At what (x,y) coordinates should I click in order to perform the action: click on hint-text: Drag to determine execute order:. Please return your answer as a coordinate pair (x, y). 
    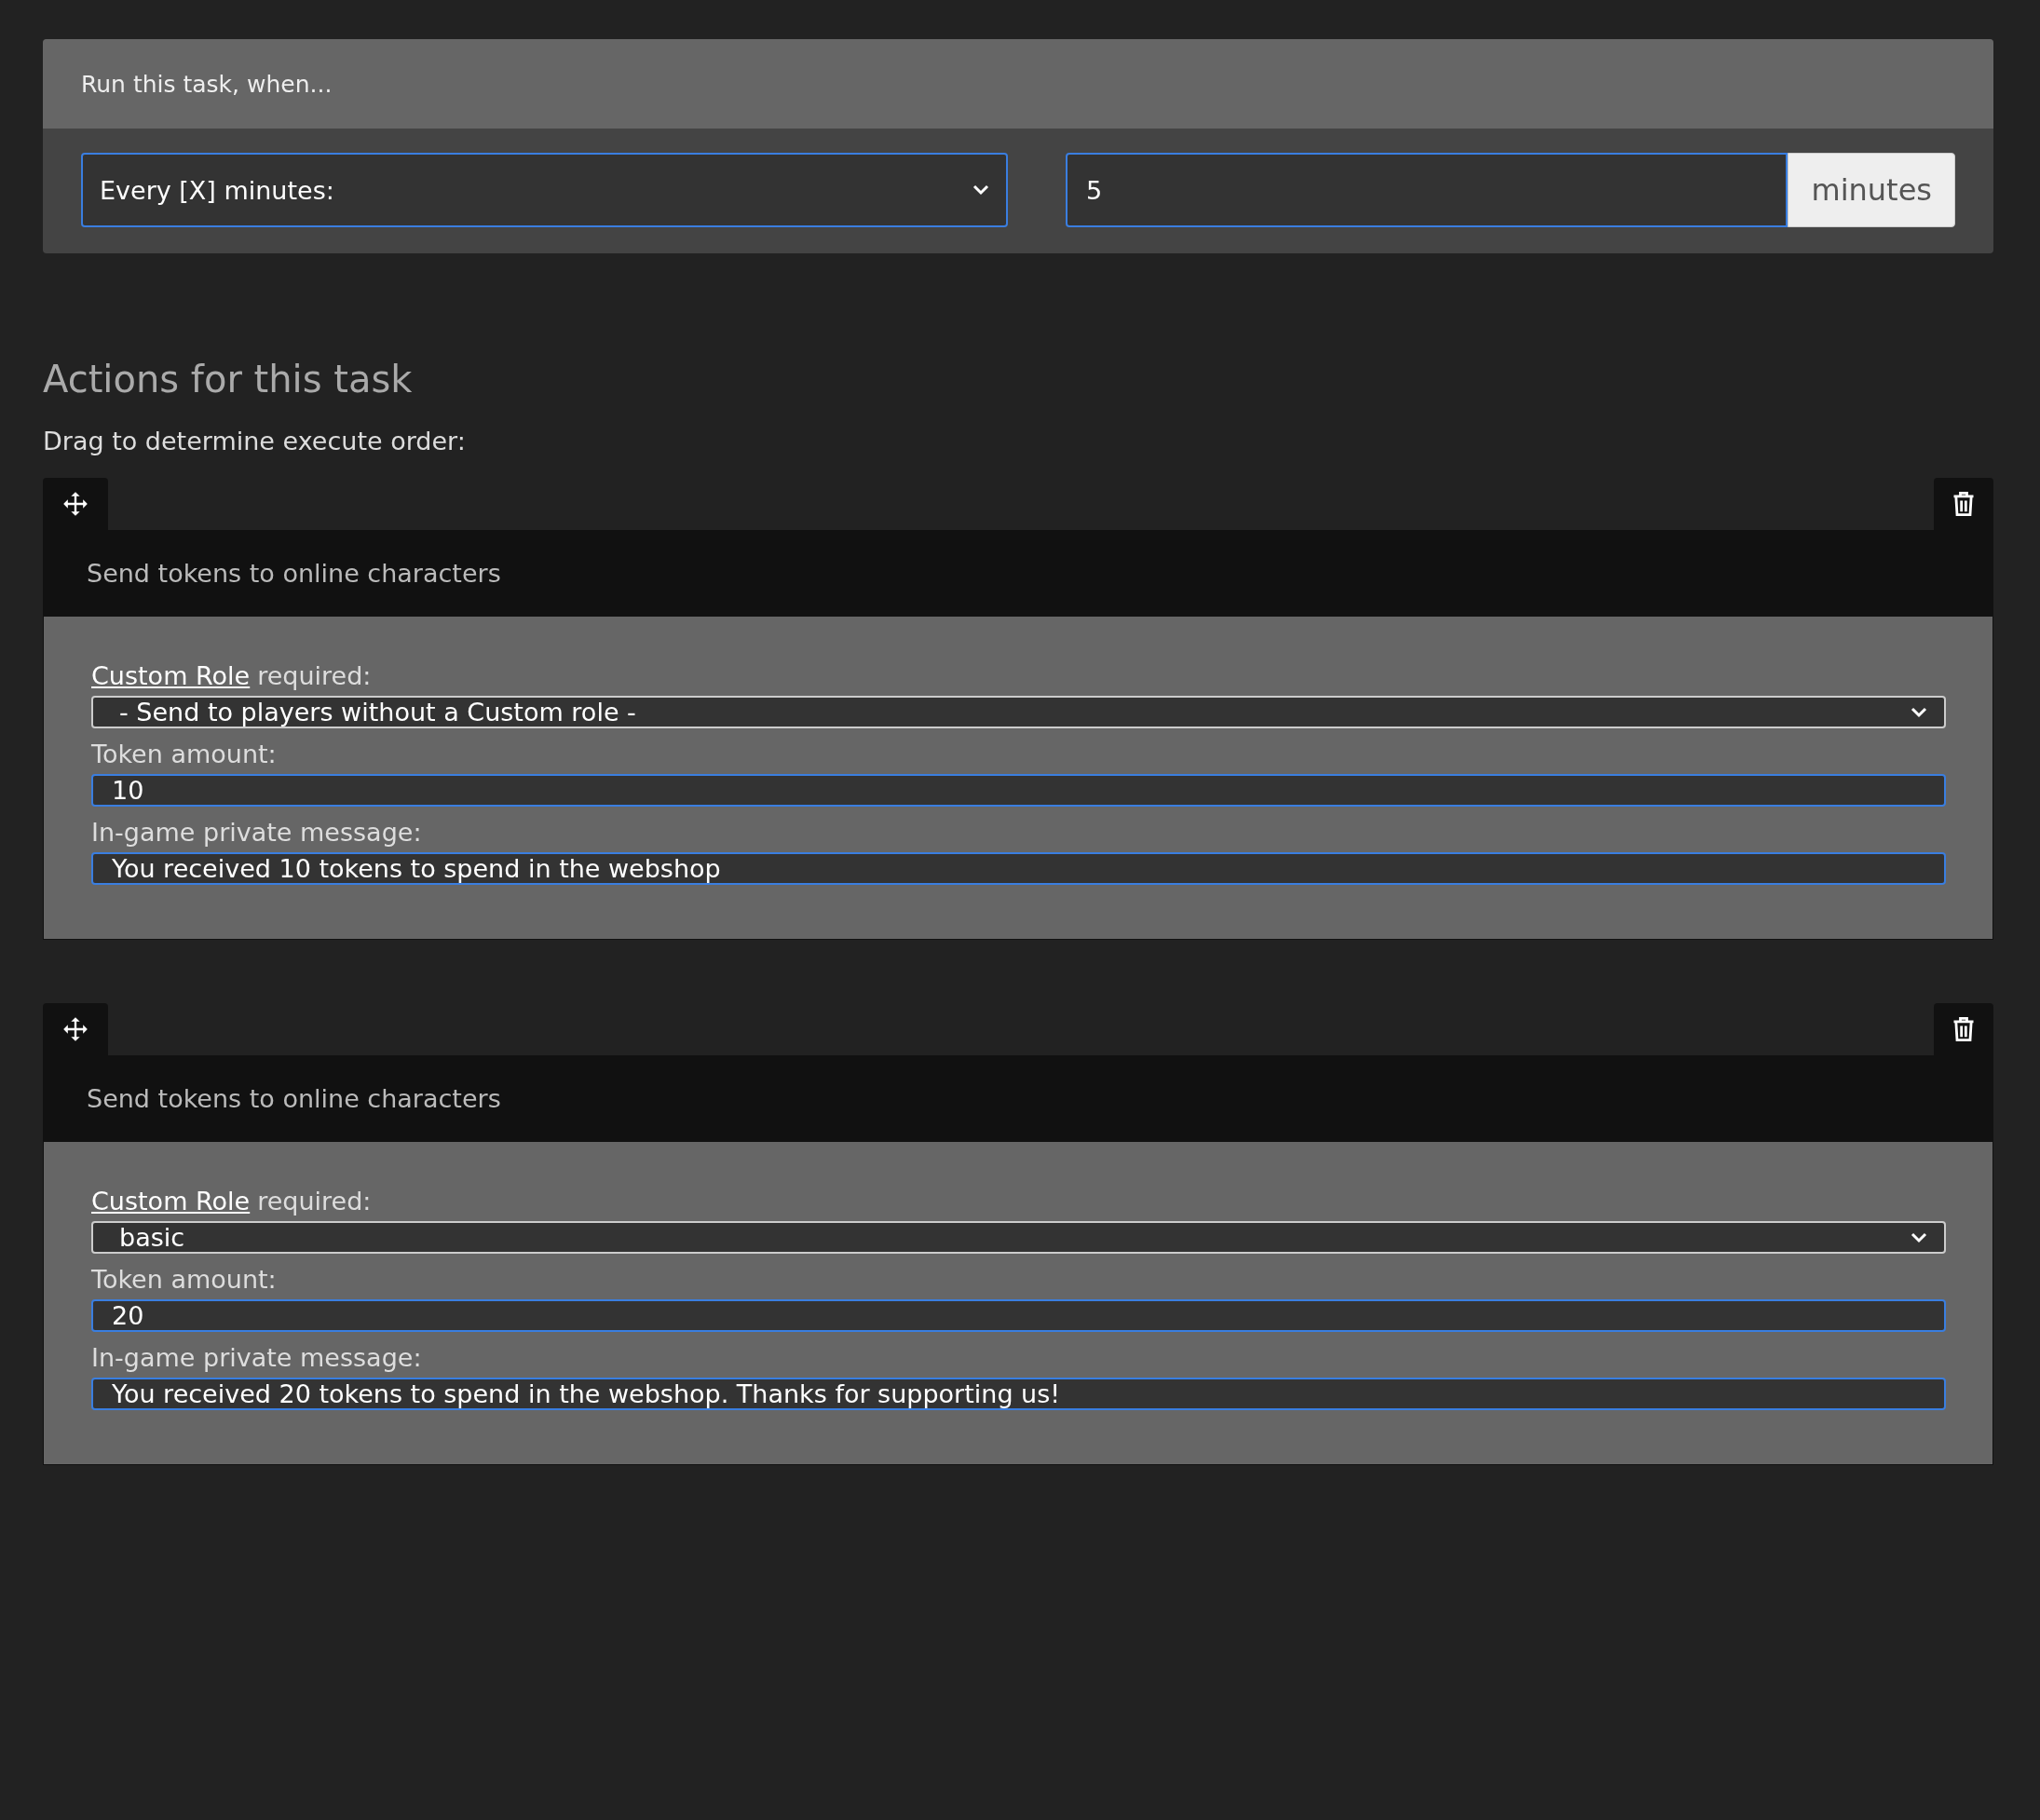
    Looking at the image, I should click on (255, 441).